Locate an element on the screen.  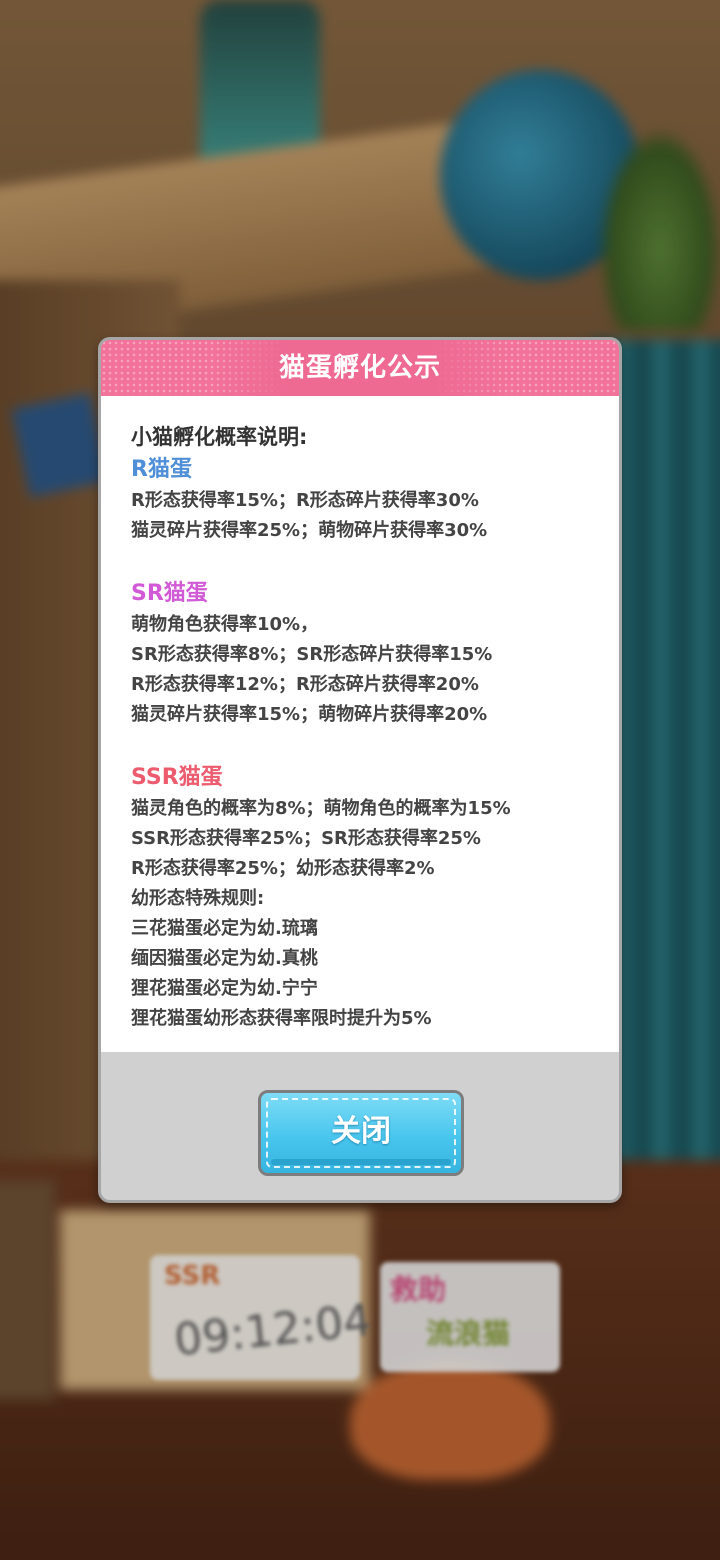
section-title-r: R猫蛋 is located at coordinates (161, 469).